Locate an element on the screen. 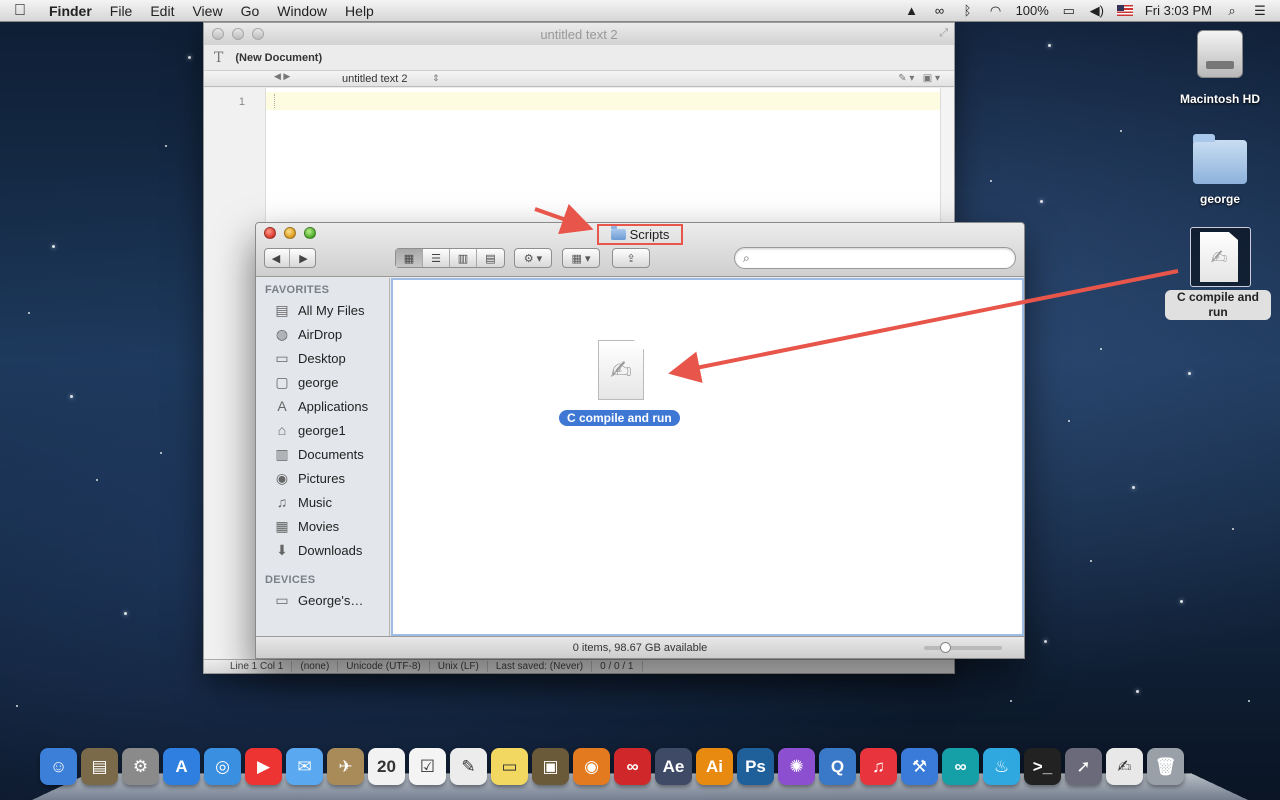  editor-minimize-button is located at coordinates (238, 34).